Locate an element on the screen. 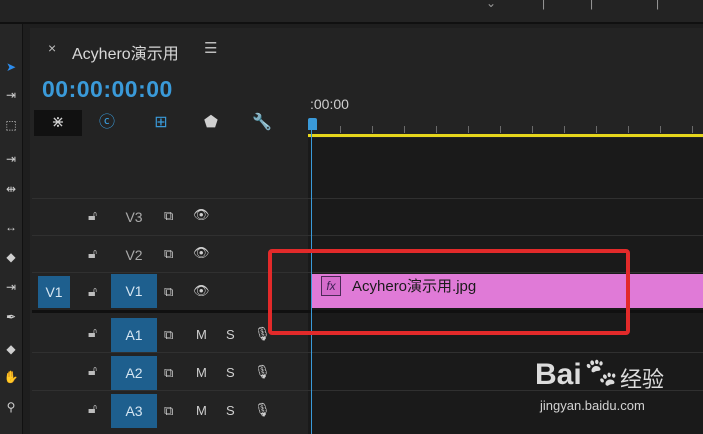  add-marker-icon: ⊞ is located at coordinates (161, 123).